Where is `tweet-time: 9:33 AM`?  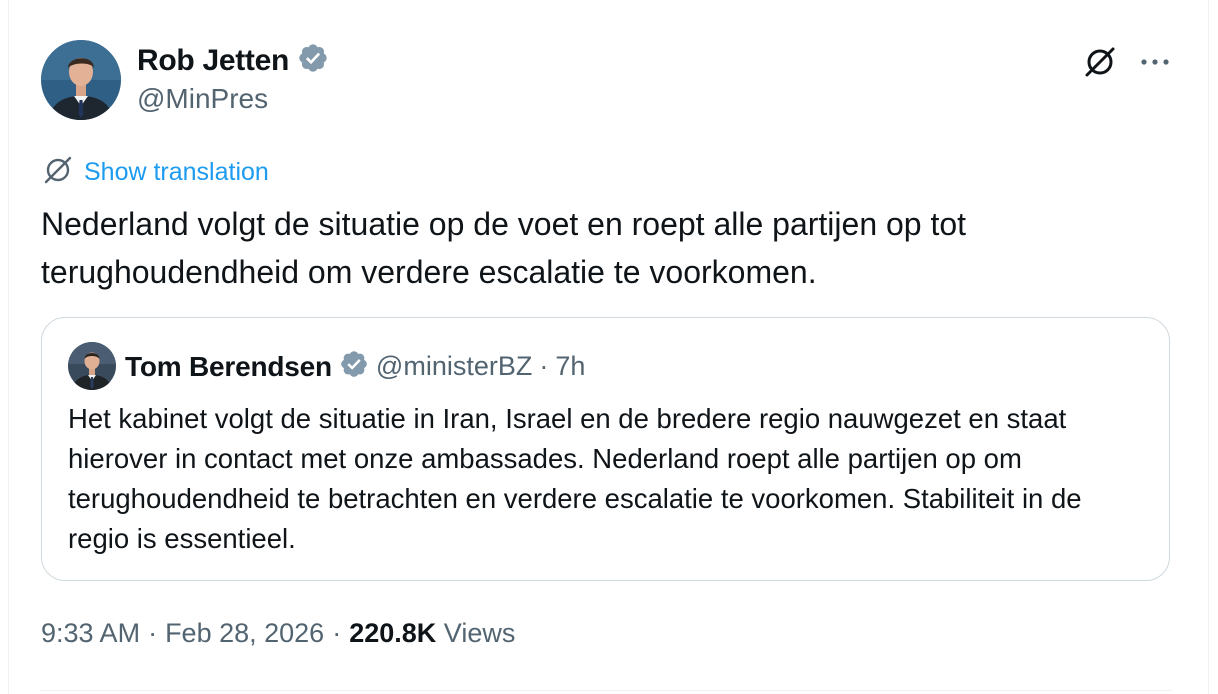
tweet-time: 9:33 AM is located at coordinates (90, 633).